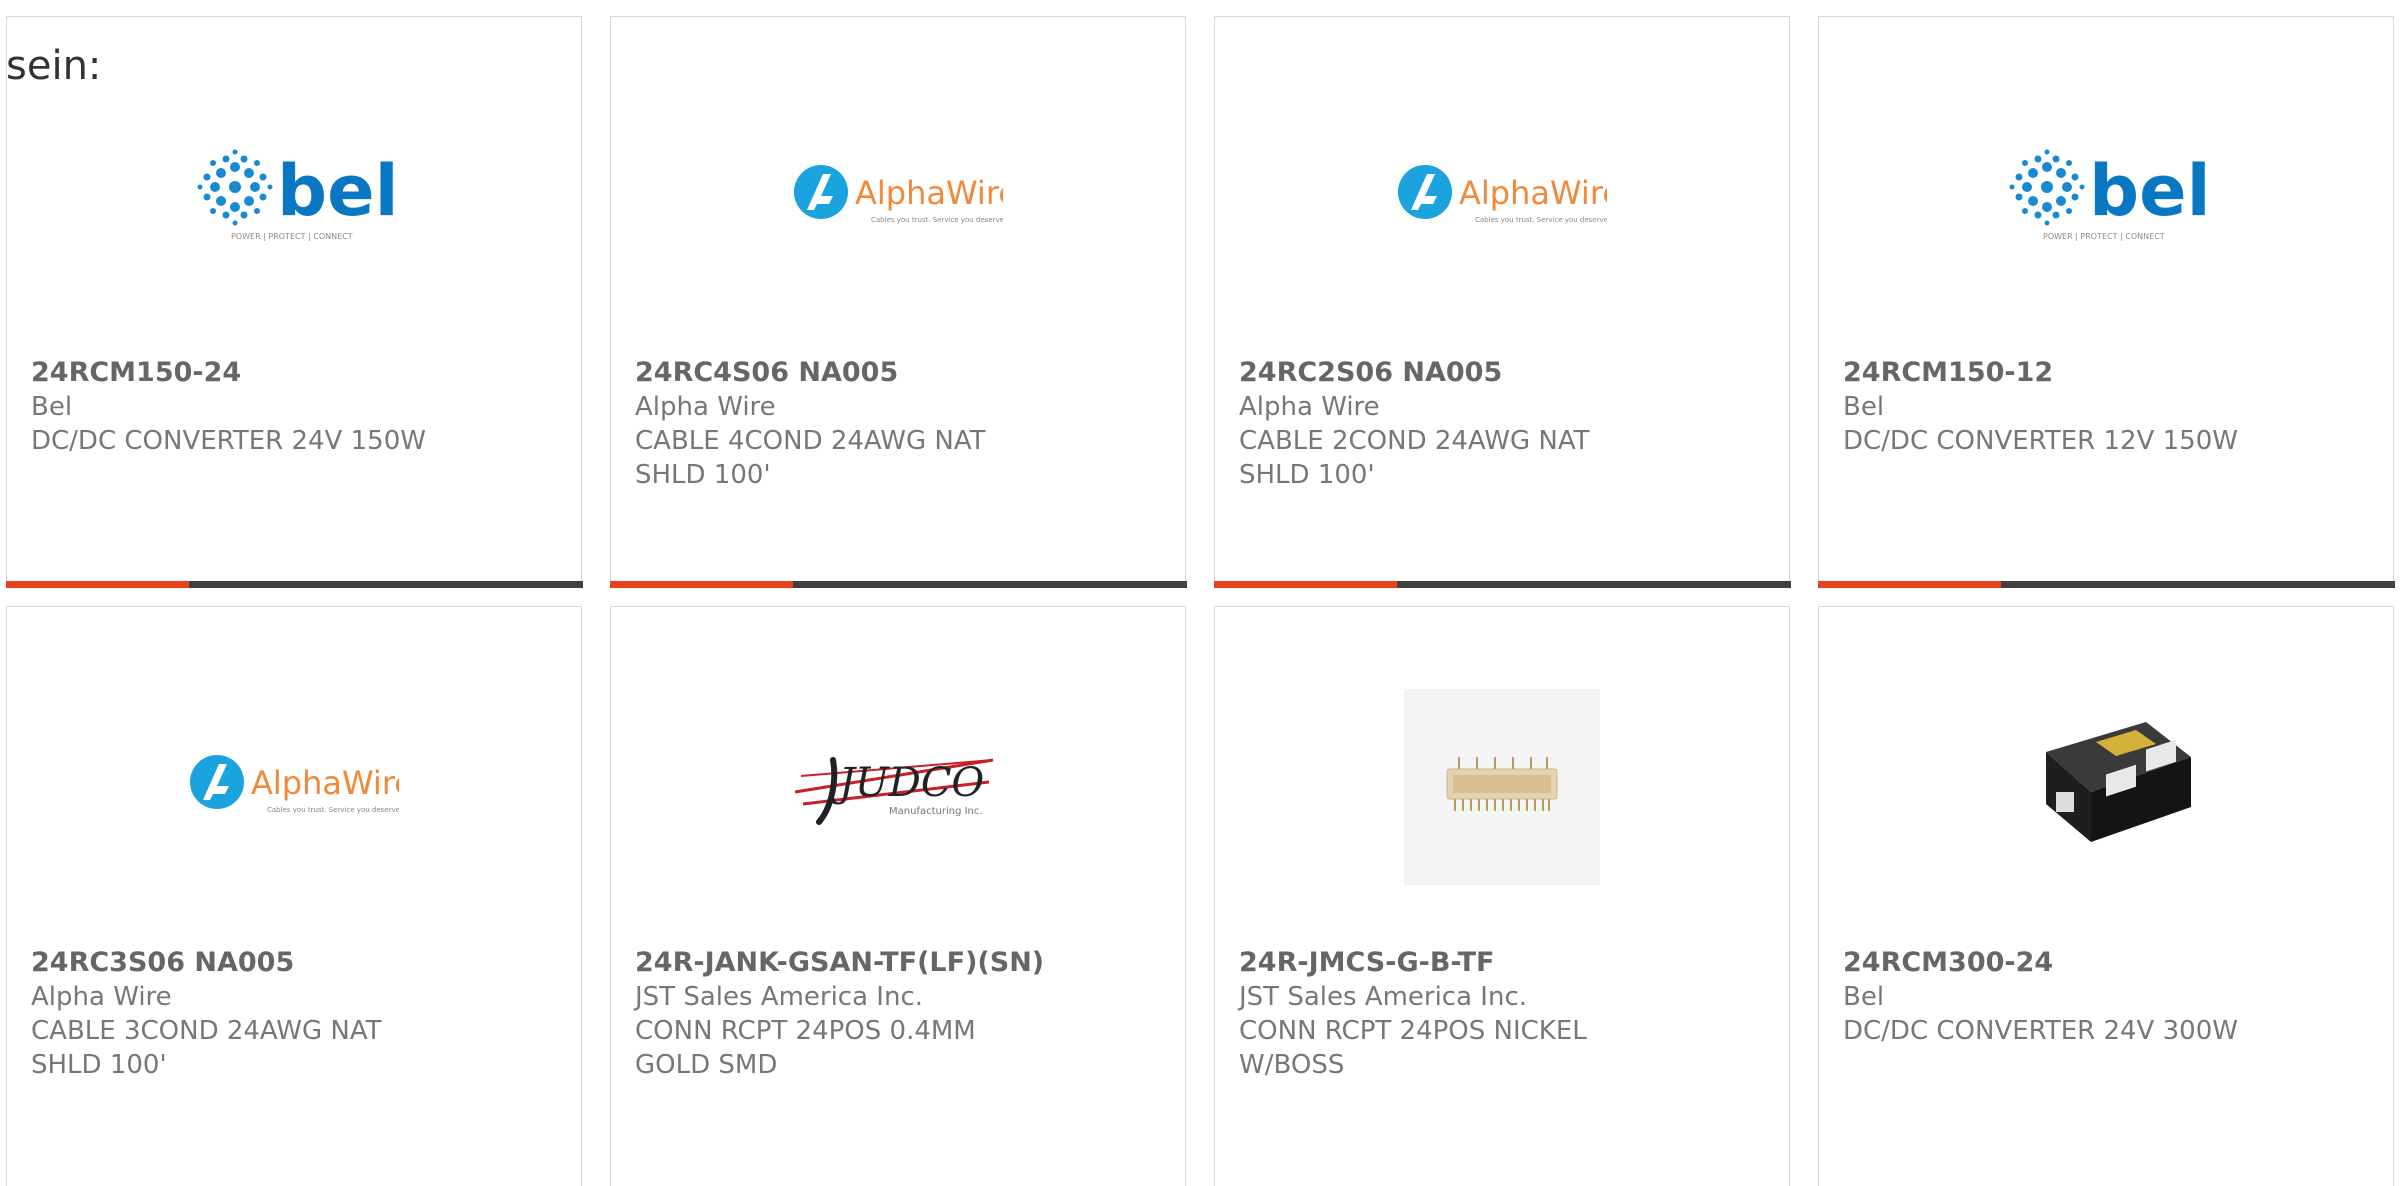  Describe the element at coordinates (880, 373) in the screenshot. I see `part-number: 24RC4S06 NA005` at that location.